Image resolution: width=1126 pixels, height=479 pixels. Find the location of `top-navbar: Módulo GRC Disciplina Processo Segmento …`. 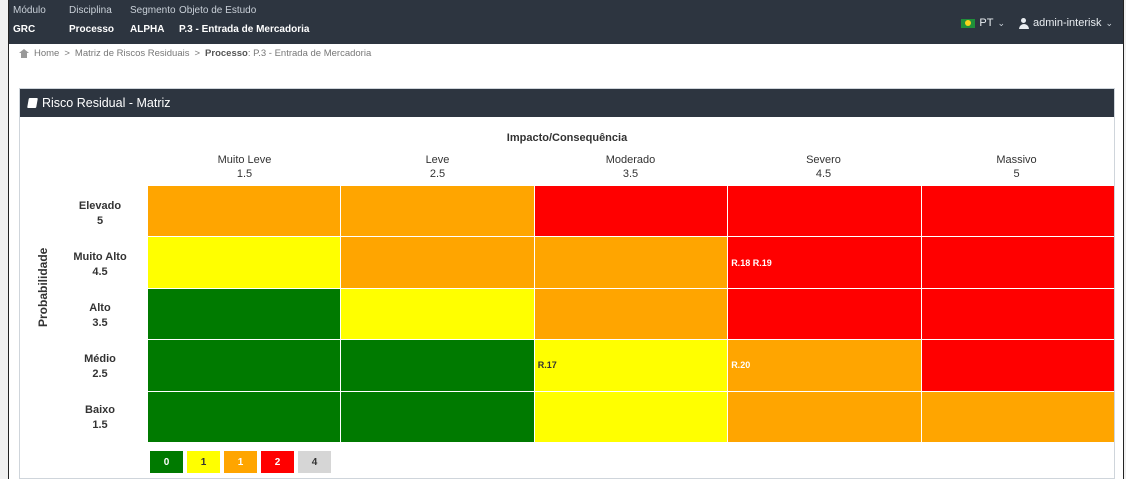

top-navbar: Módulo GRC Disciplina Processo Segmento … is located at coordinates (566, 22).